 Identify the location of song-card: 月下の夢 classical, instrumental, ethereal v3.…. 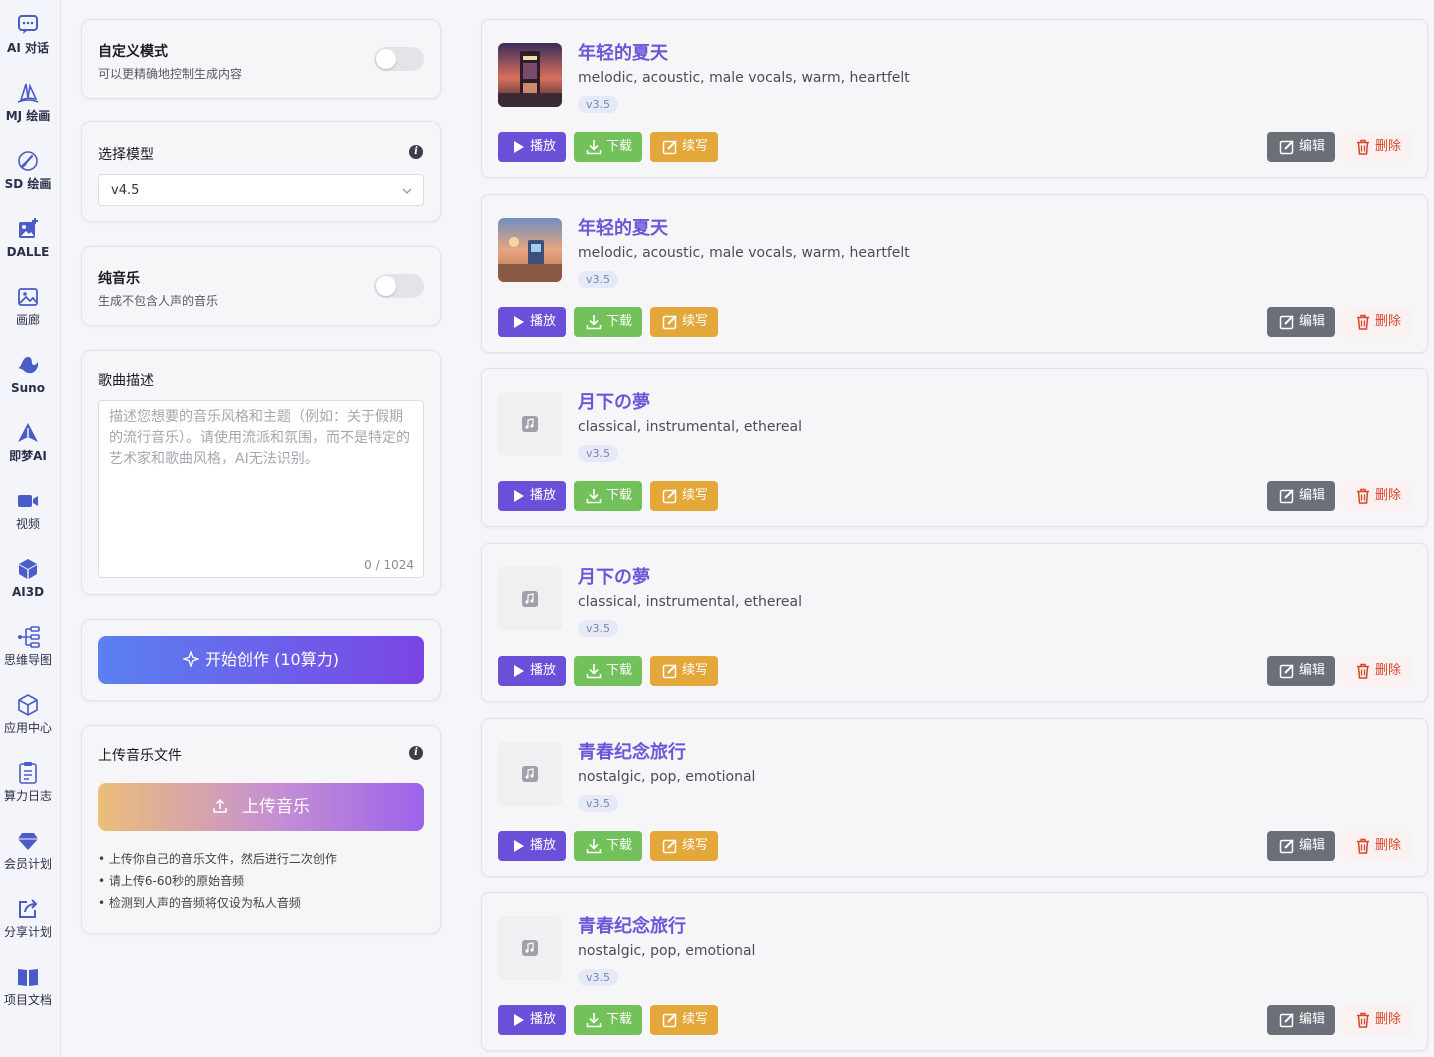
(954, 622).